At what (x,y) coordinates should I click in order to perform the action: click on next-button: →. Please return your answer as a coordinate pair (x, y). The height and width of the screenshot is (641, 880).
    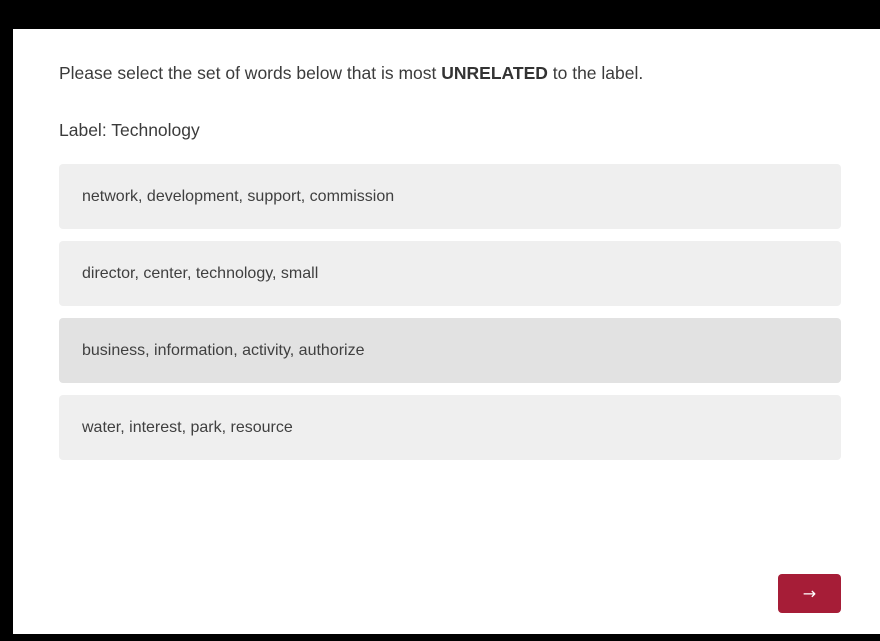
    Looking at the image, I should click on (809, 593).